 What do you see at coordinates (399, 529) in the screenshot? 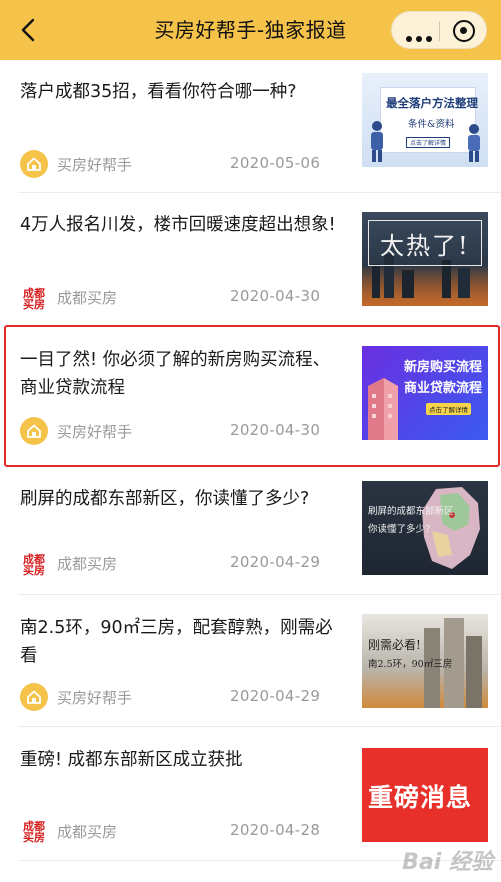
I see `thumb-line2: 你读懂了多少?` at bounding box center [399, 529].